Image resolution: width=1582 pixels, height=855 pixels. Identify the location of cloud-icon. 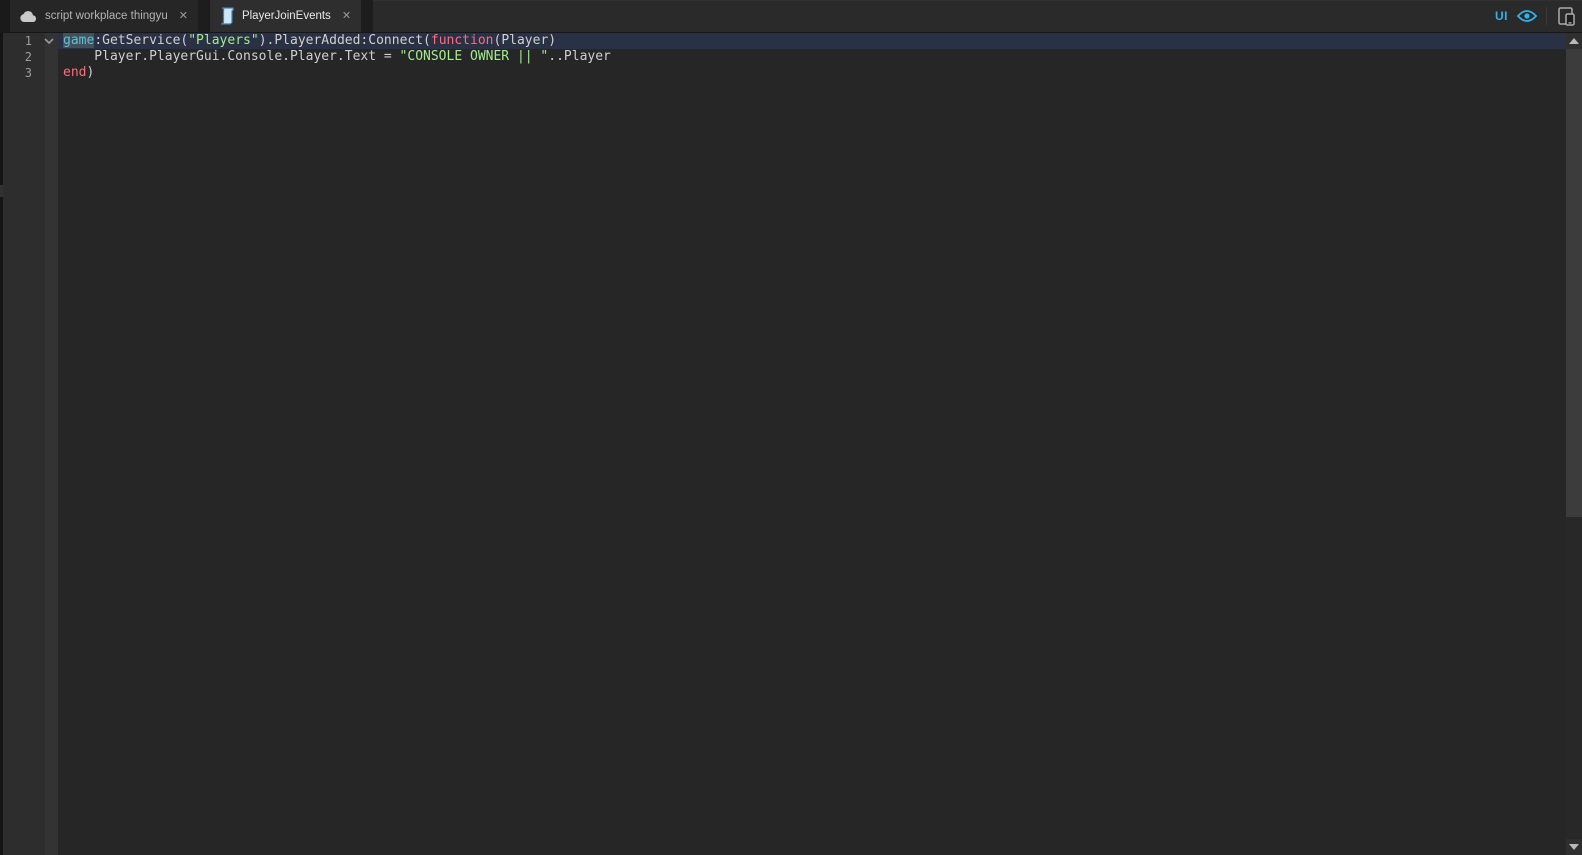
(28, 16).